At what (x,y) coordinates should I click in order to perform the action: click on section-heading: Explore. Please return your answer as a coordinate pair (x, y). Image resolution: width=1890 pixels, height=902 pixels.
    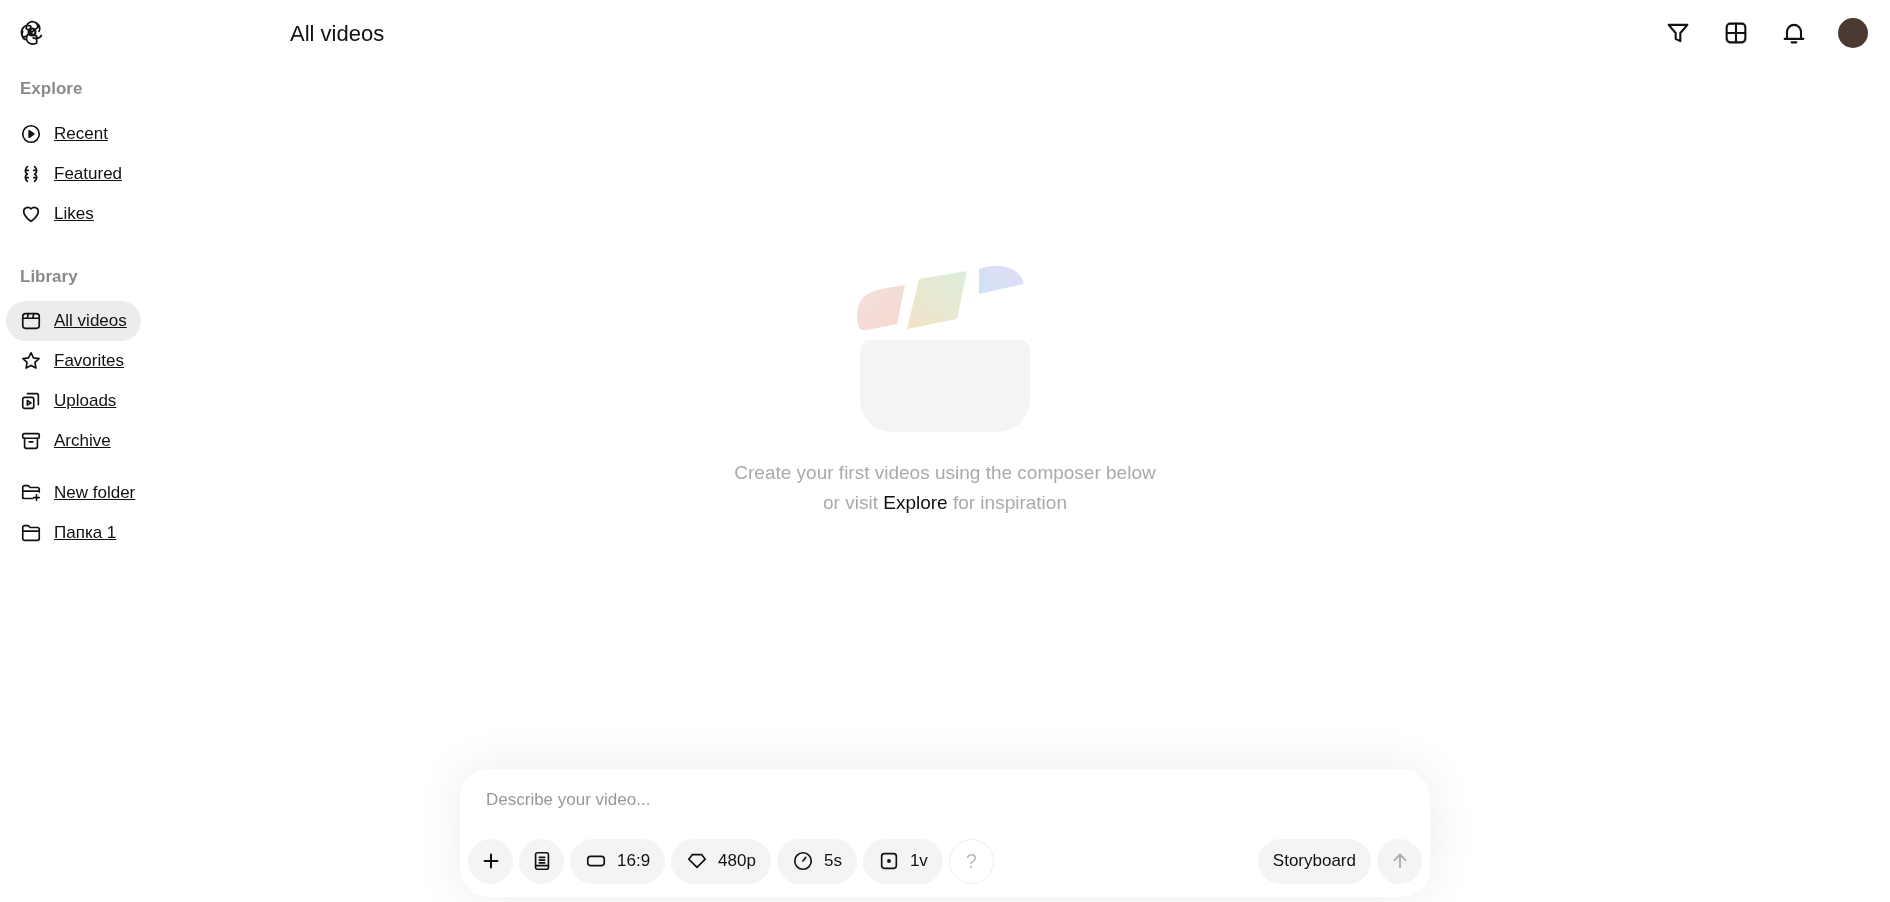
    Looking at the image, I should click on (51, 89).